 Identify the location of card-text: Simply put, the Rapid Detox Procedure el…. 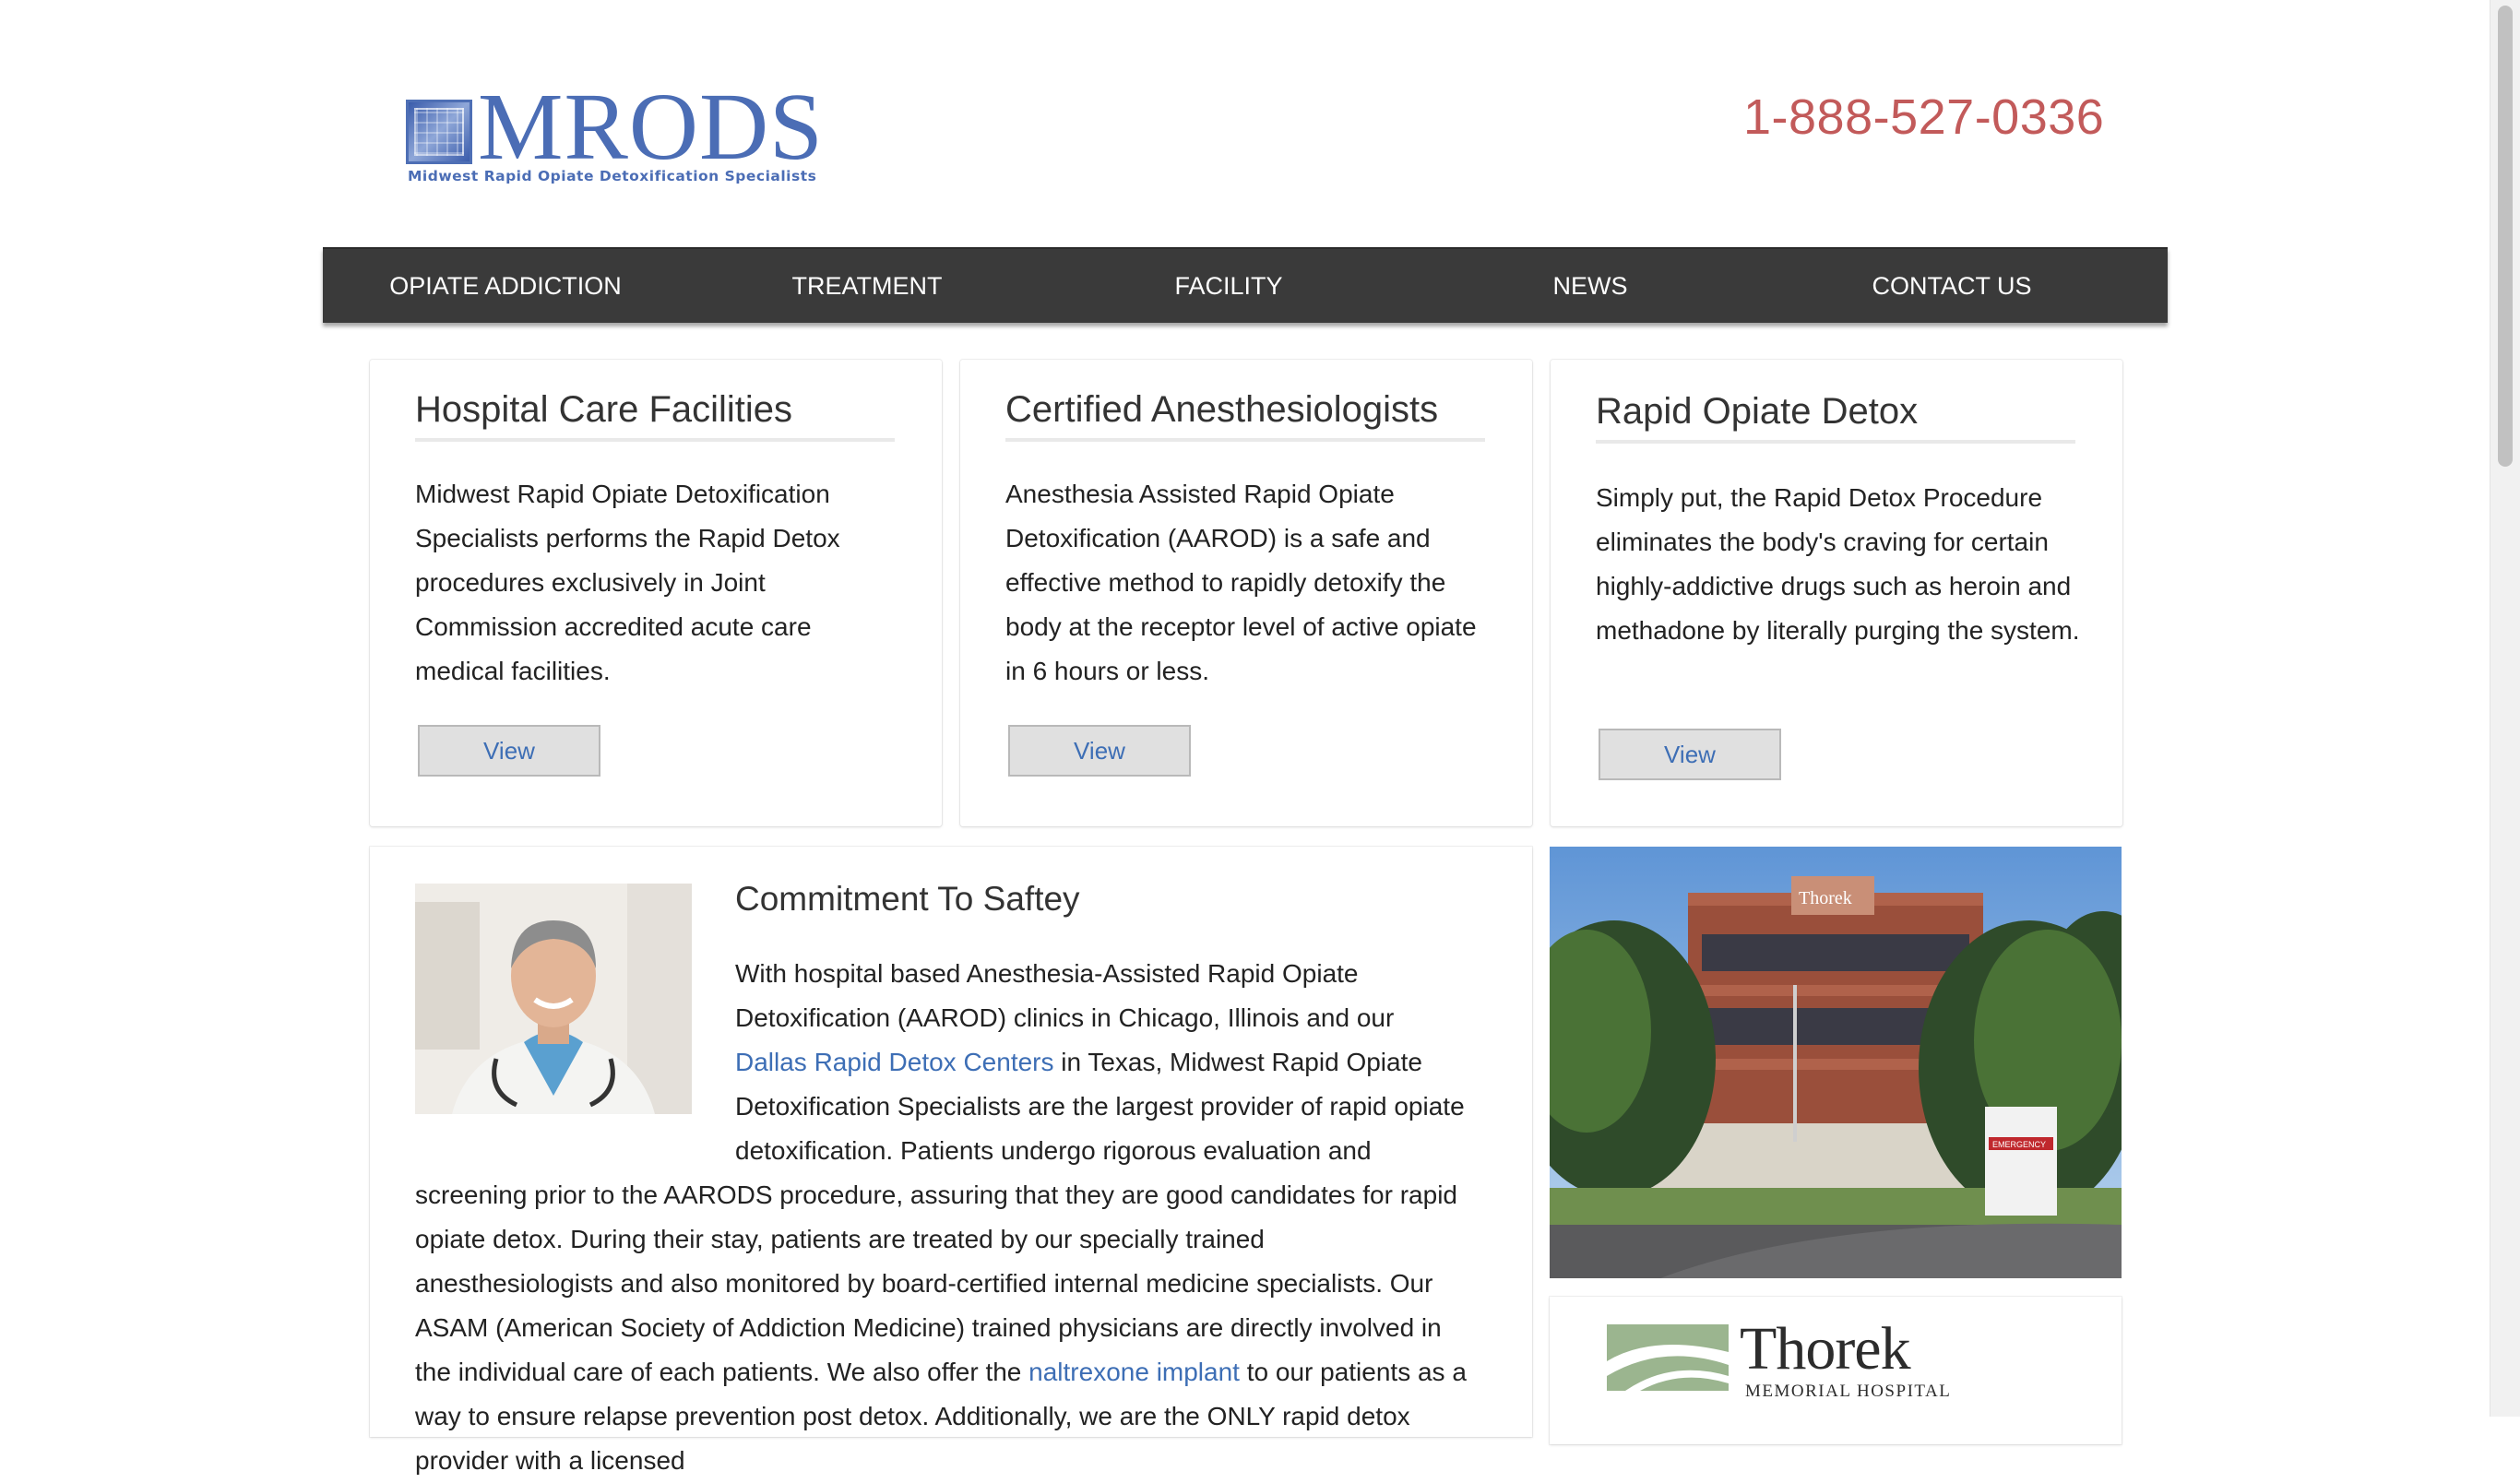
(1838, 564).